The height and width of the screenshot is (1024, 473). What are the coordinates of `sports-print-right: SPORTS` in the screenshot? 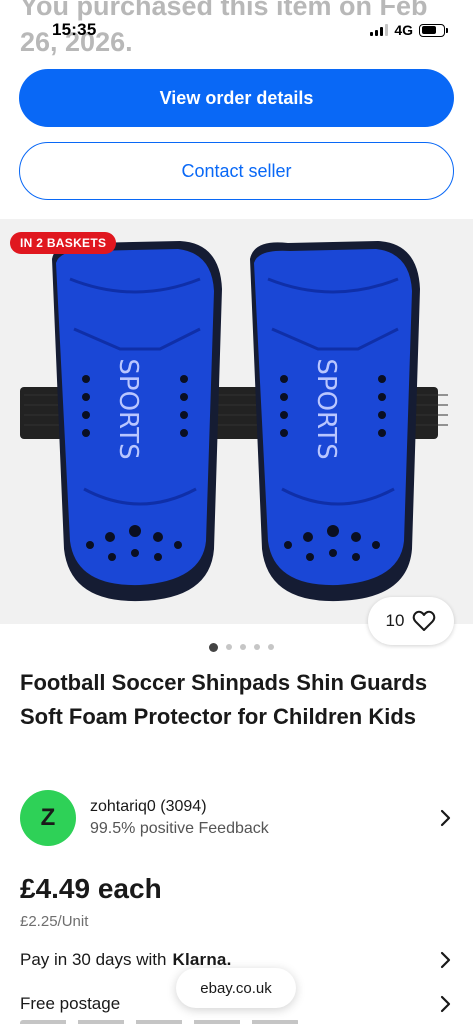 It's located at (326, 408).